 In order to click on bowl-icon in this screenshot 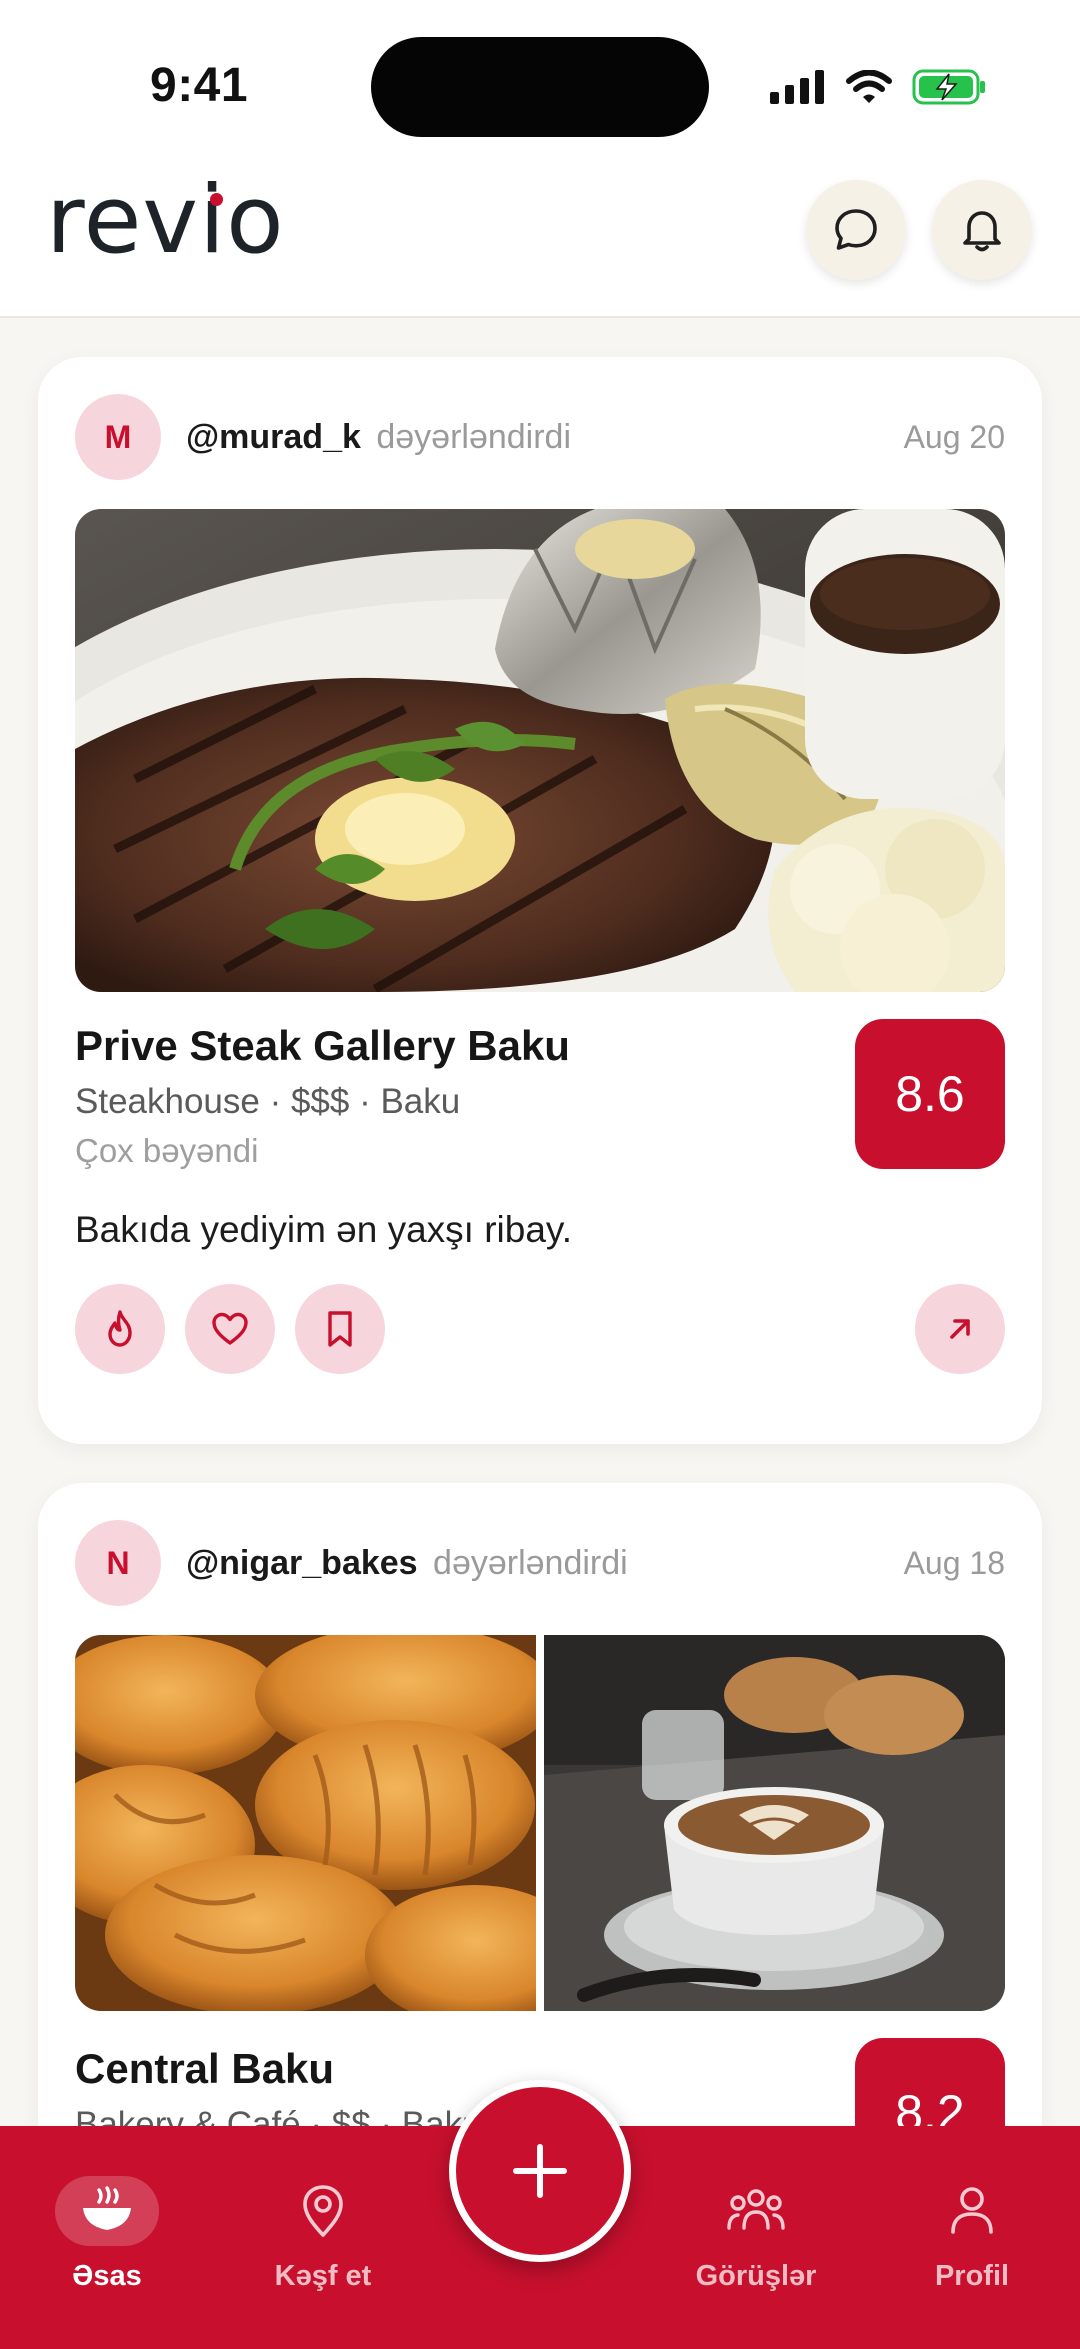, I will do `click(107, 2208)`.